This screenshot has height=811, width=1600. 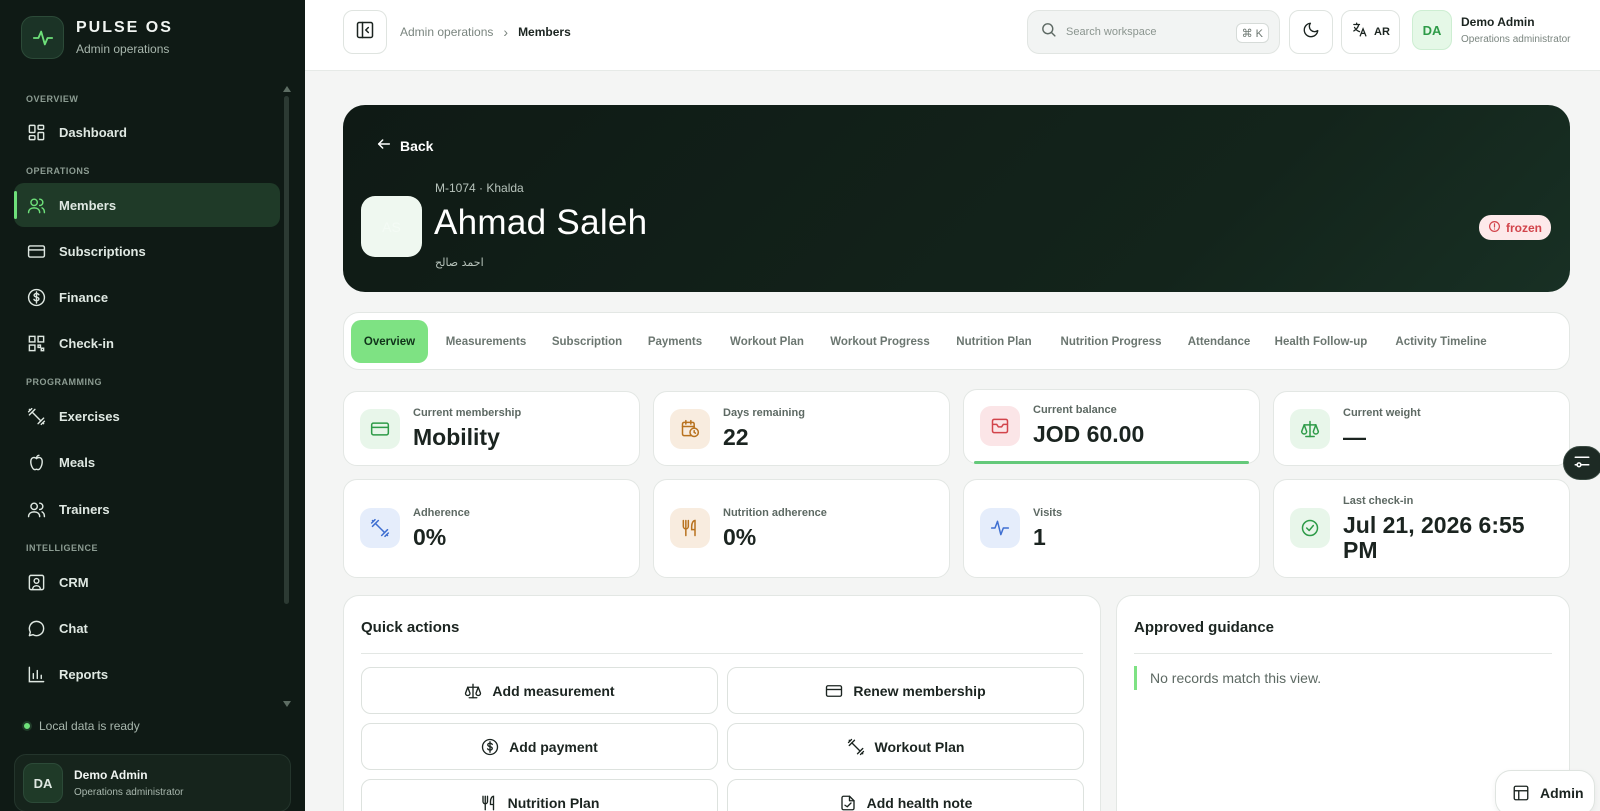 I want to click on quick-actions-title: Quick actions, so click(x=410, y=627).